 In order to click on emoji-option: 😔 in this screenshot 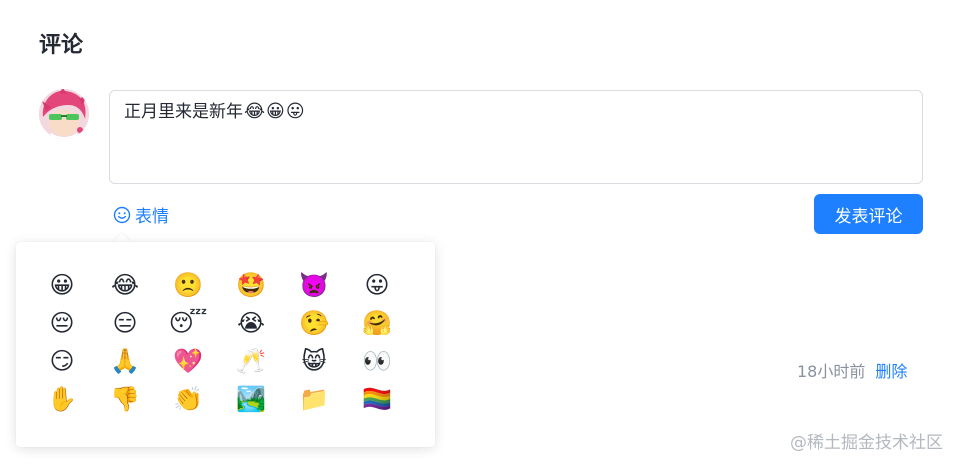, I will do `click(62, 323)`.